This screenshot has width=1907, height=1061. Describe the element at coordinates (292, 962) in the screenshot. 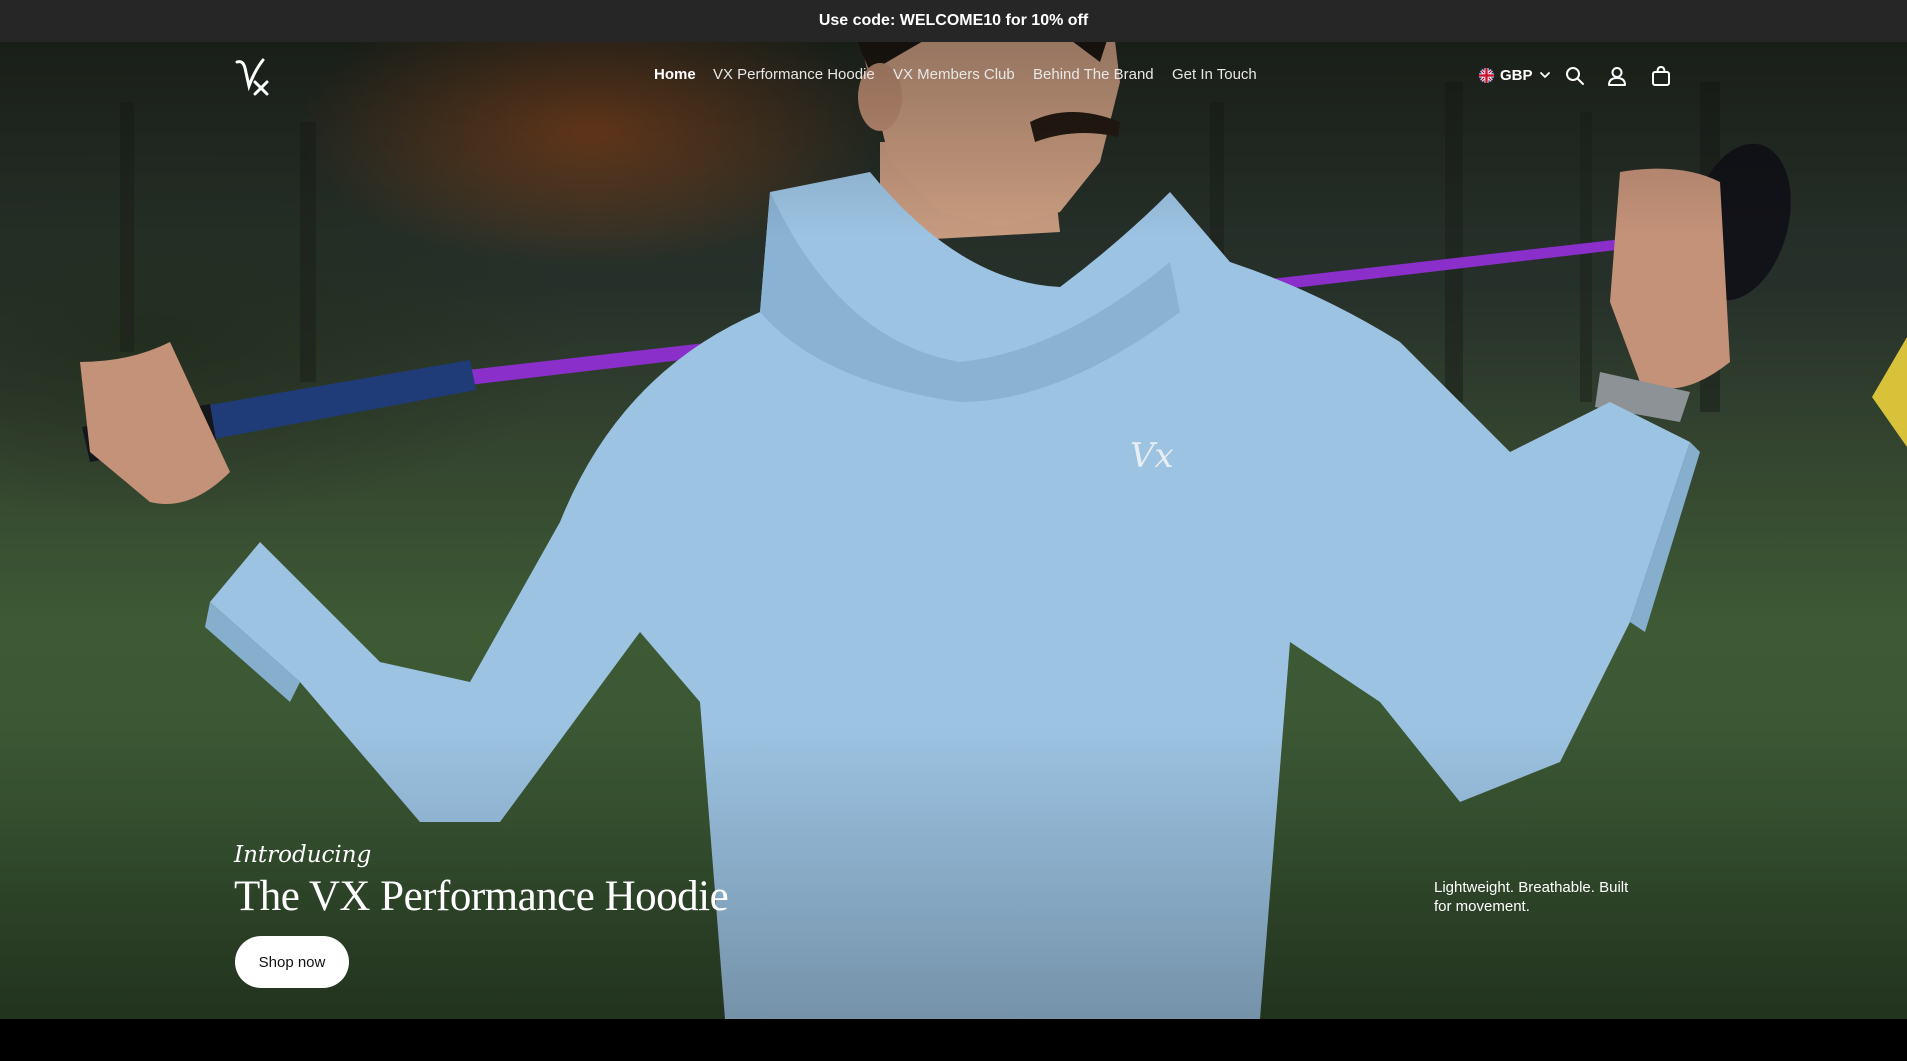

I see `shop-now-button: Shop now` at that location.